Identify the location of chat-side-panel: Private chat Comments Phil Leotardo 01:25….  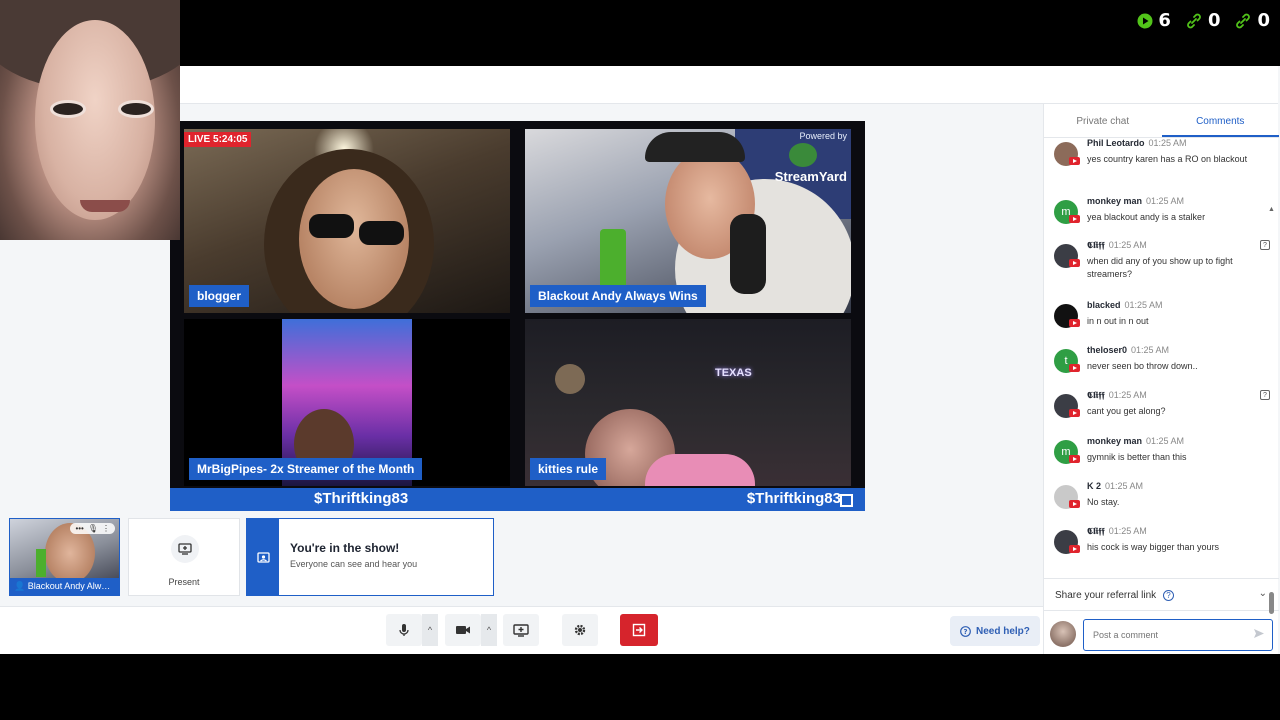
(1161, 379).